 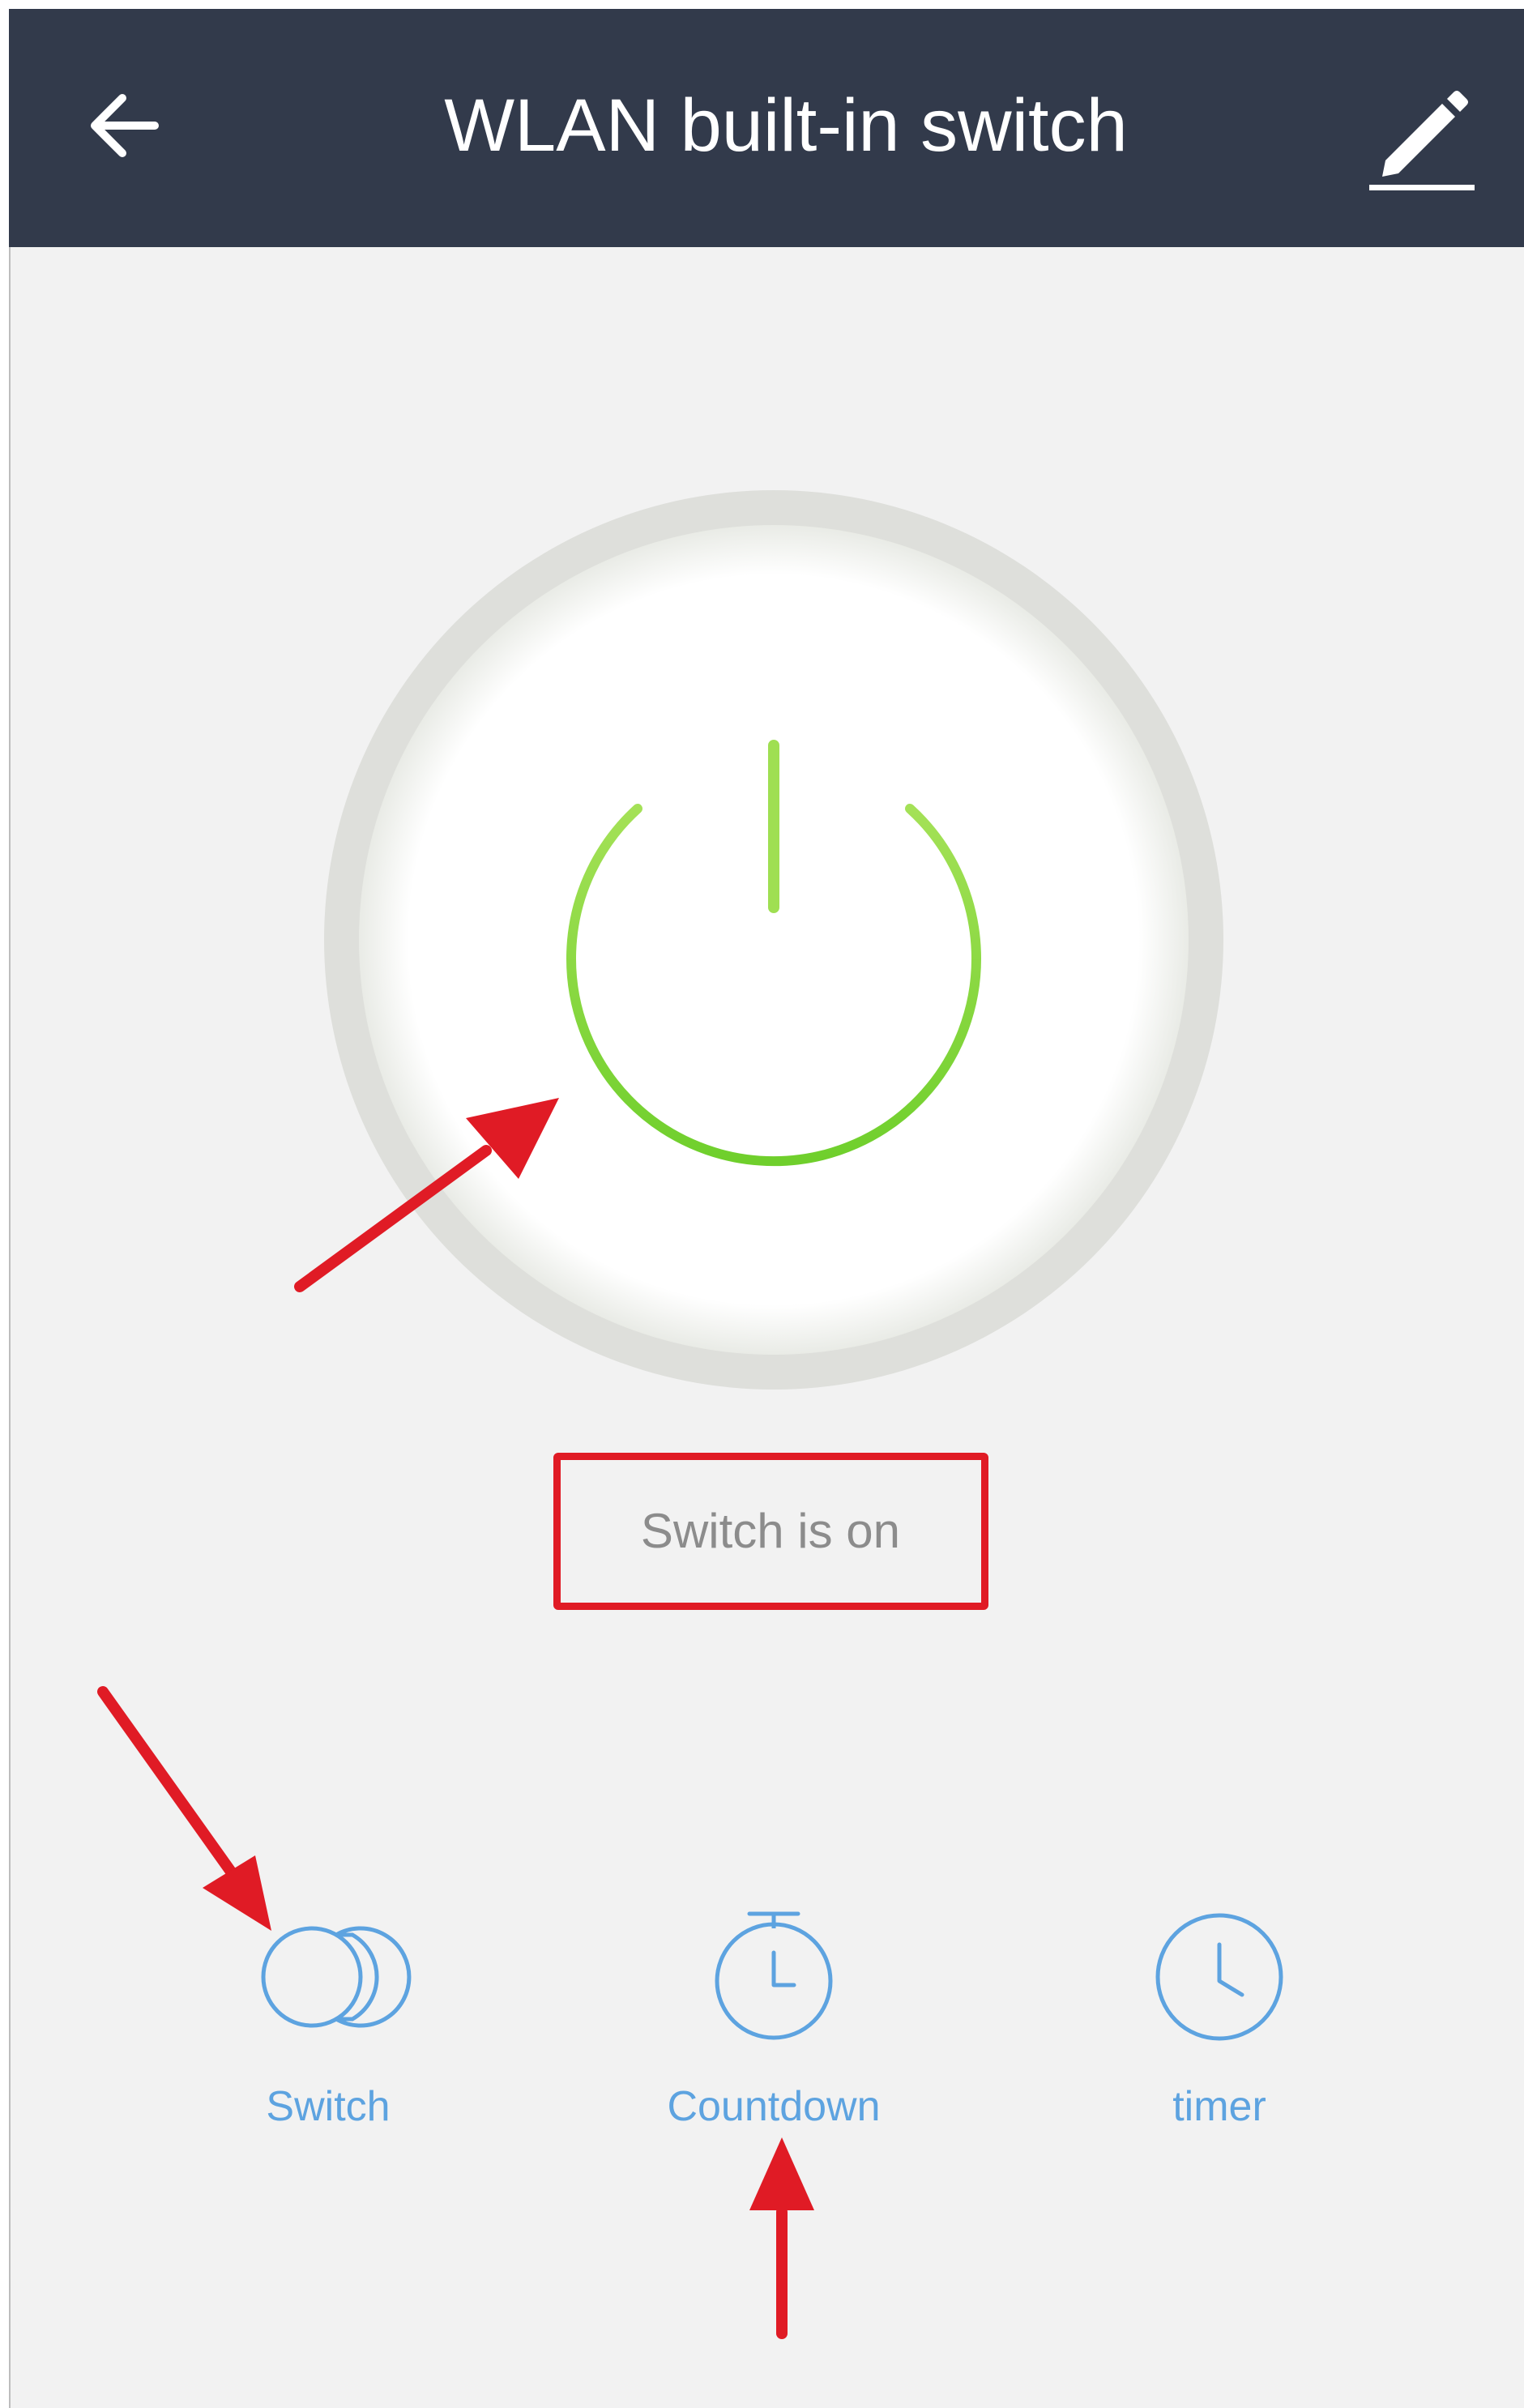 What do you see at coordinates (328, 2034) in the screenshot?
I see `switch-action: Switch` at bounding box center [328, 2034].